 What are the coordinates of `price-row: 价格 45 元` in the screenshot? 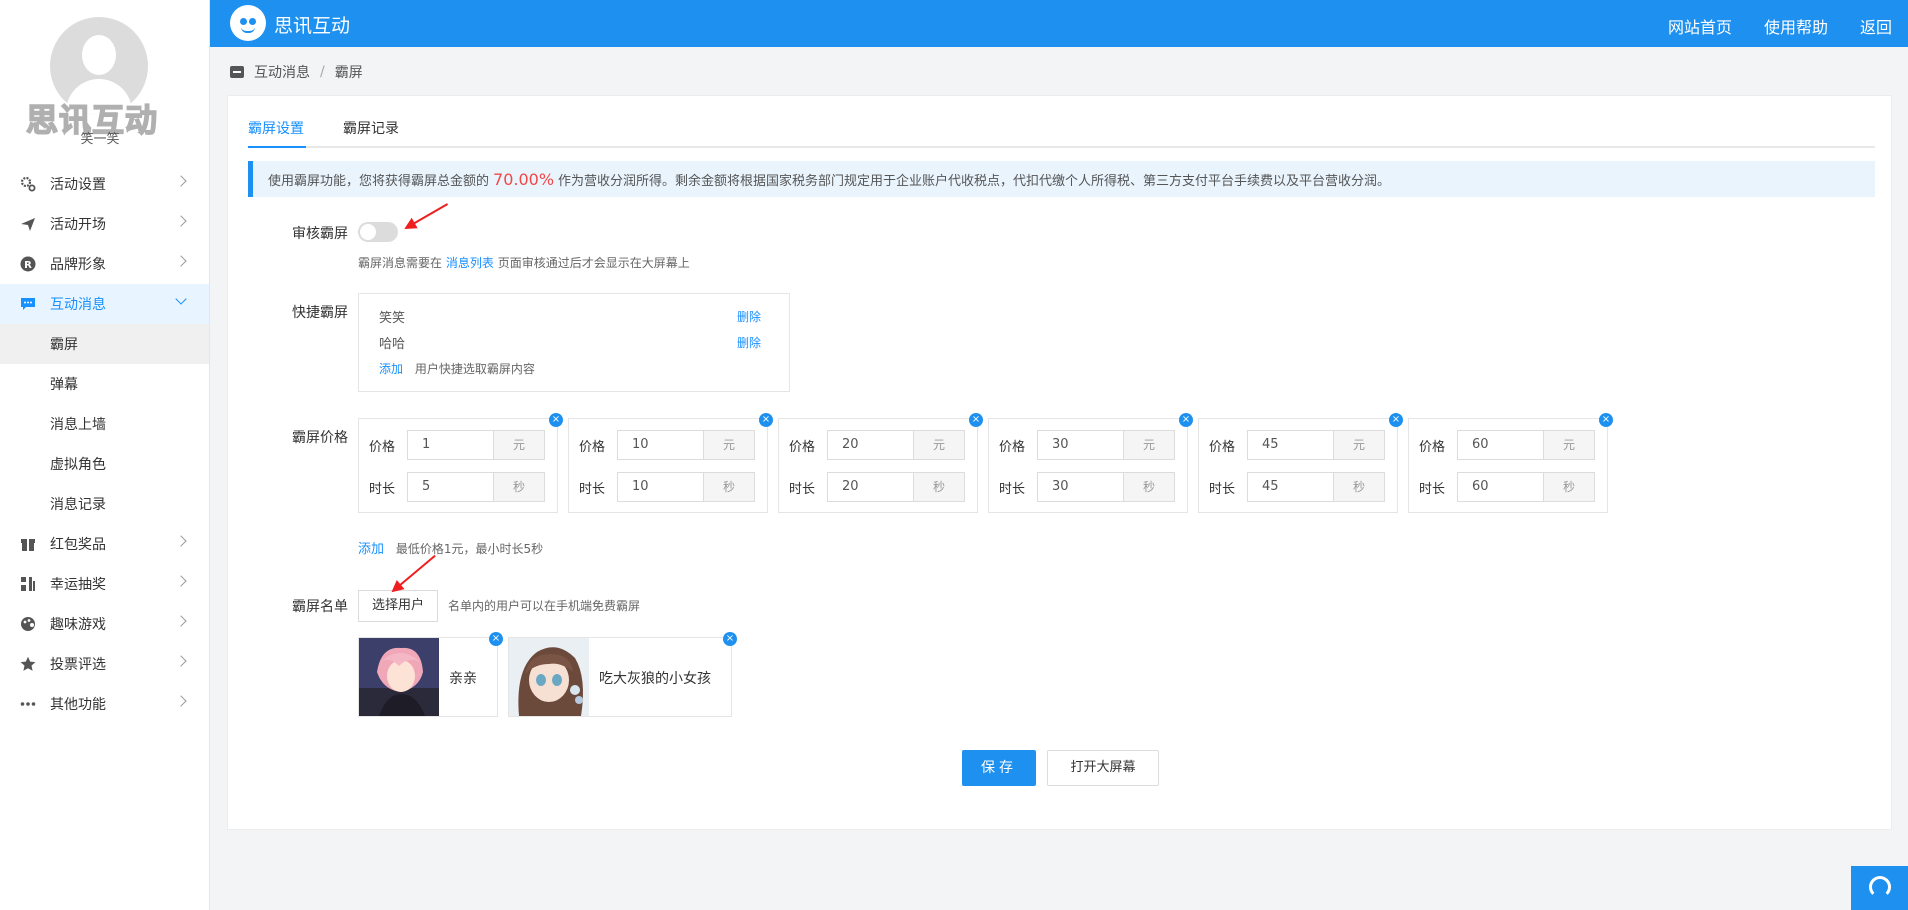 It's located at (1297, 445).